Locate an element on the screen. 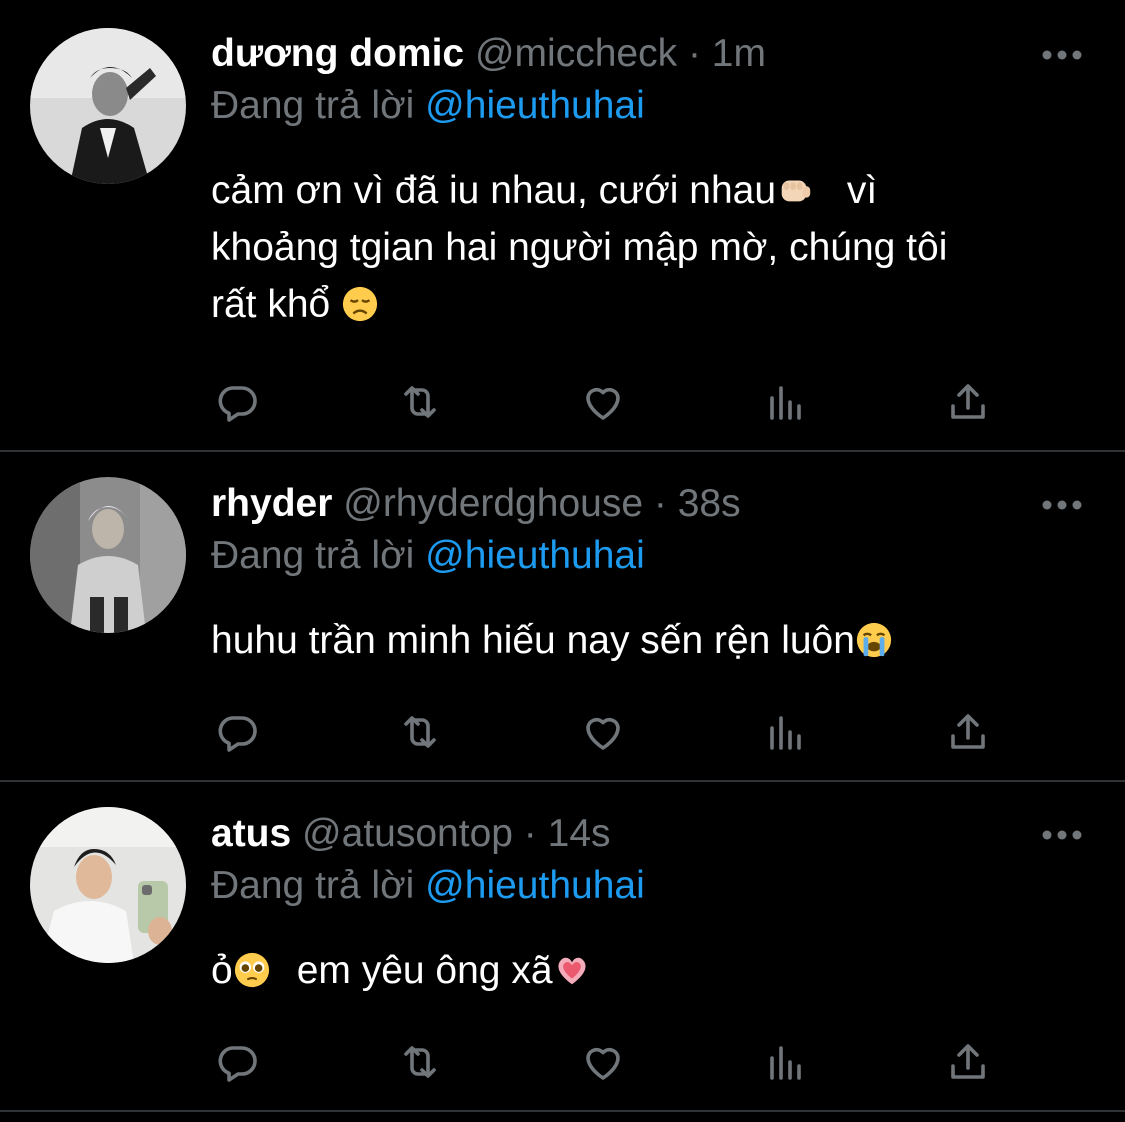 The image size is (1125, 1122). tweet-text-line: rất khổ is located at coordinates (641, 304).